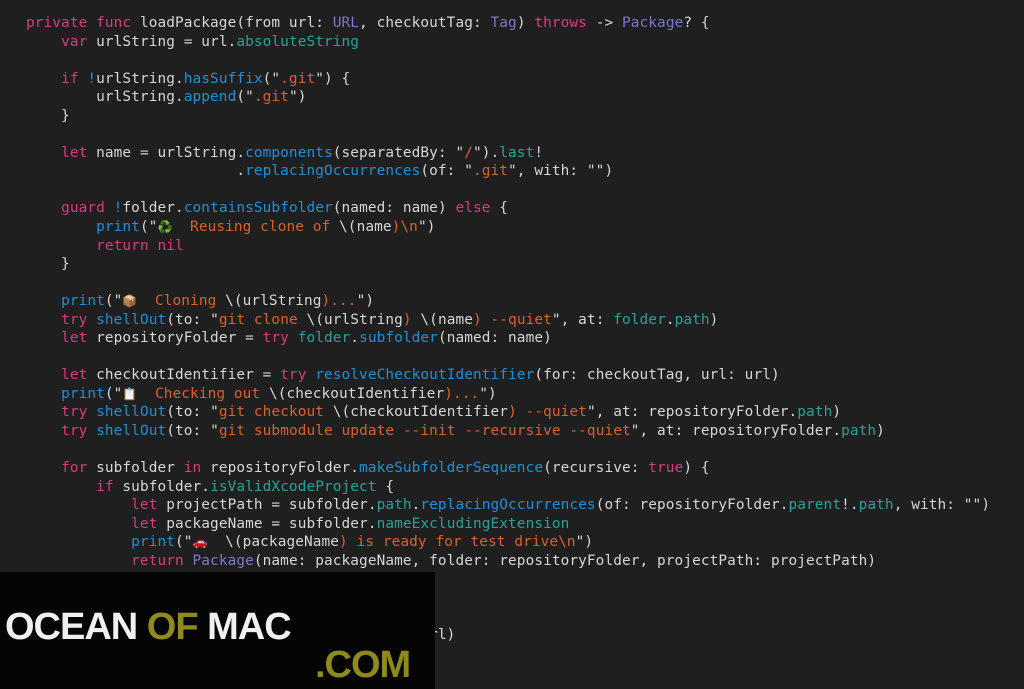 Image resolution: width=1024 pixels, height=689 pixels. Describe the element at coordinates (172, 627) in the screenshot. I see `watermark-word-of: OF` at that location.